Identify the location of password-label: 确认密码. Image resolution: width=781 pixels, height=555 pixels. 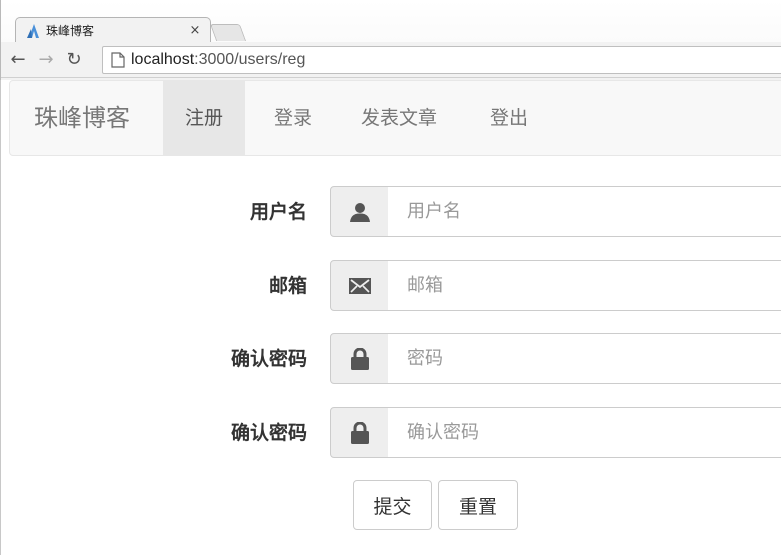
(268, 359).